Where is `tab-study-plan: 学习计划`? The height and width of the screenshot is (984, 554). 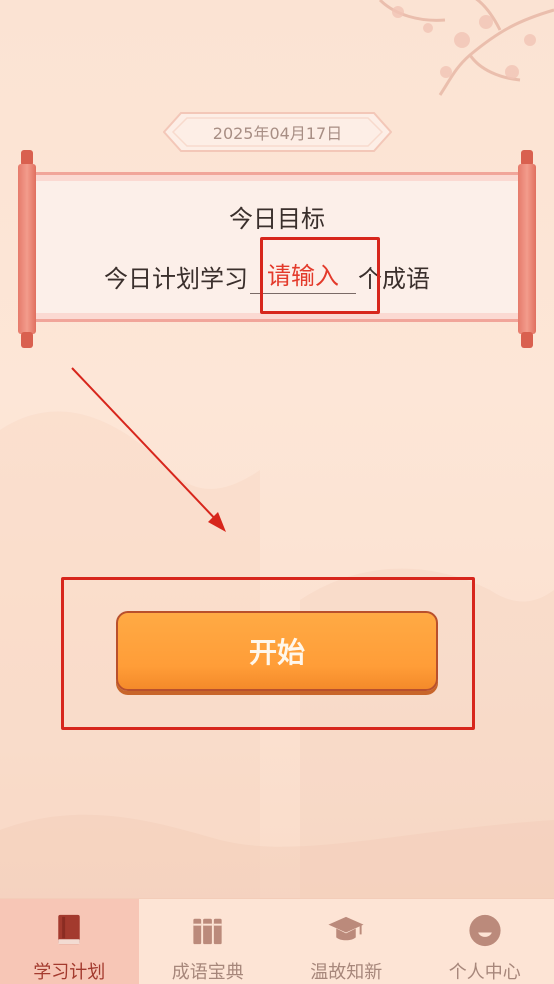
tab-study-plan: 学习计划 is located at coordinates (69, 941).